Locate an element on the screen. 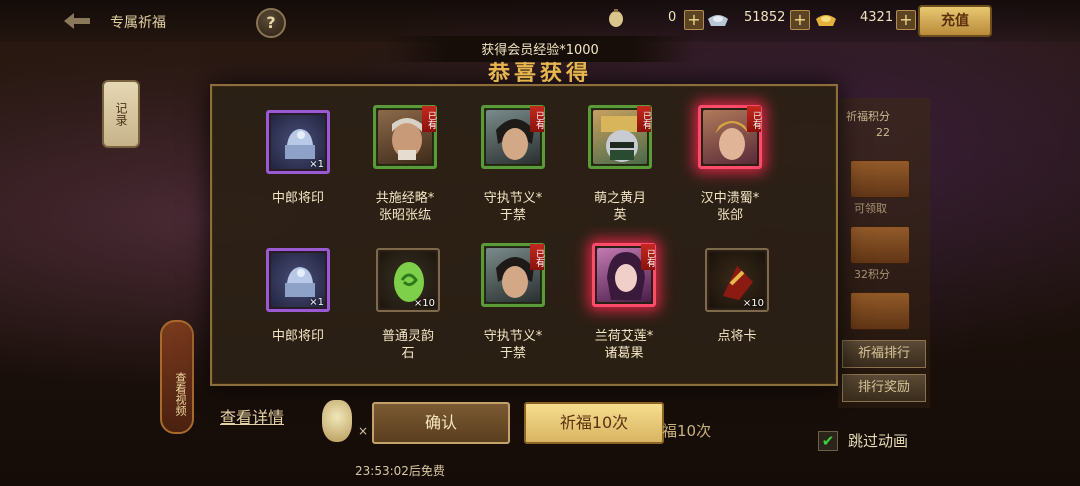  chest-note-1: 可领取 is located at coordinates (870, 208).